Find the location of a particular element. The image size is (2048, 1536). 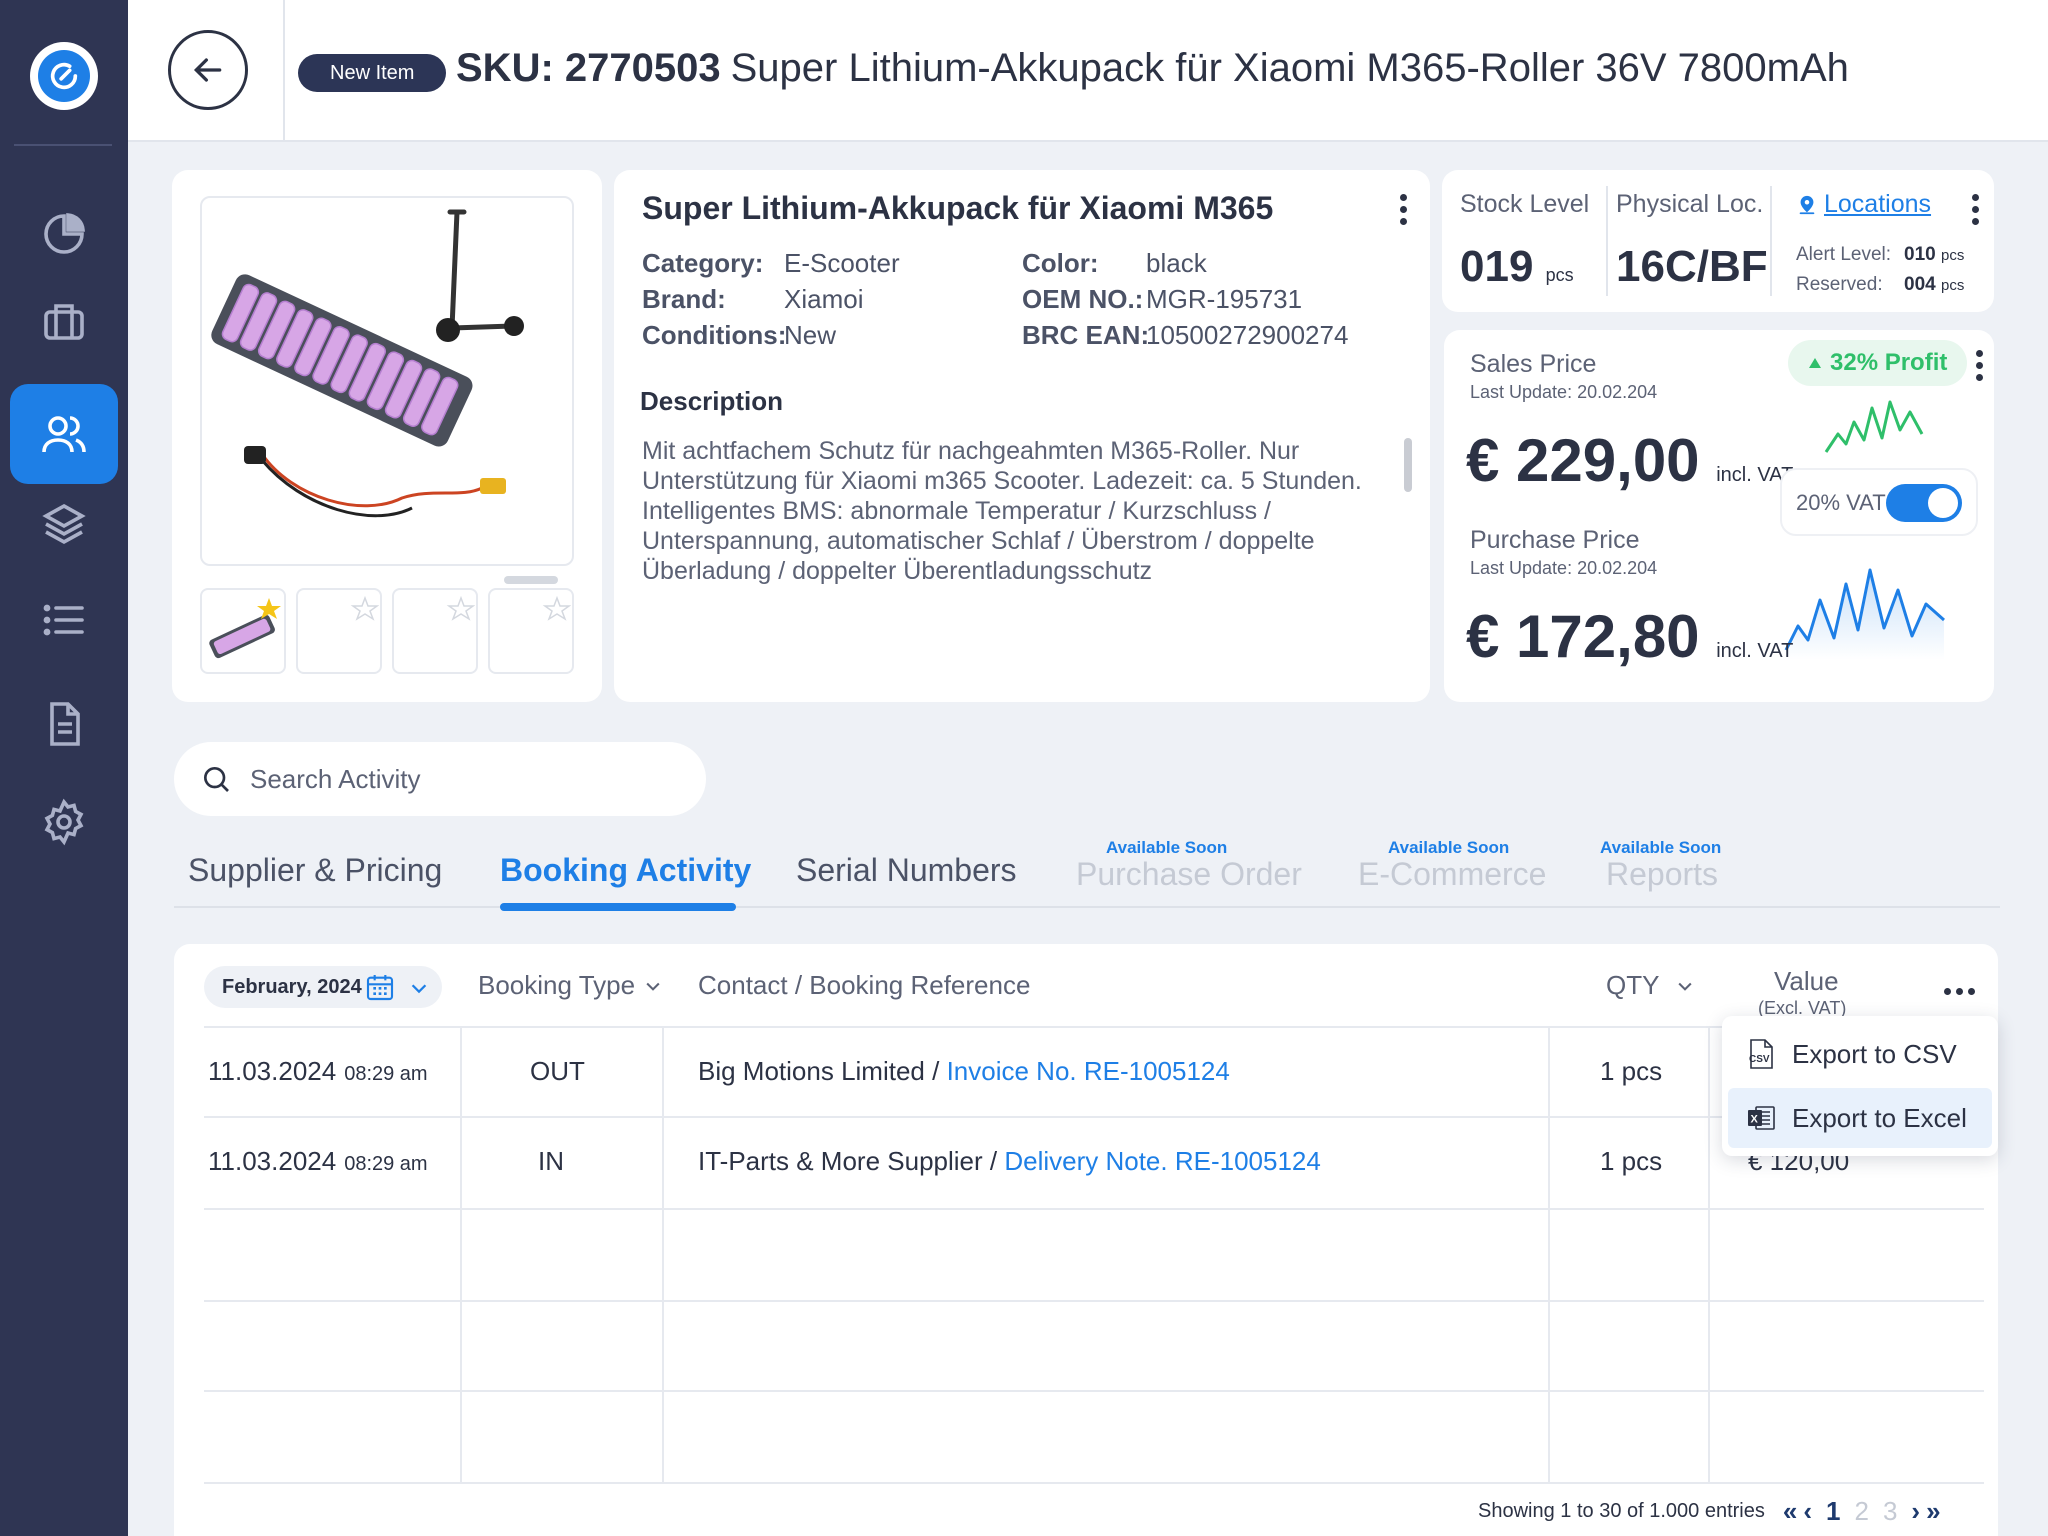

description-scrollbar is located at coordinates (1408, 465).